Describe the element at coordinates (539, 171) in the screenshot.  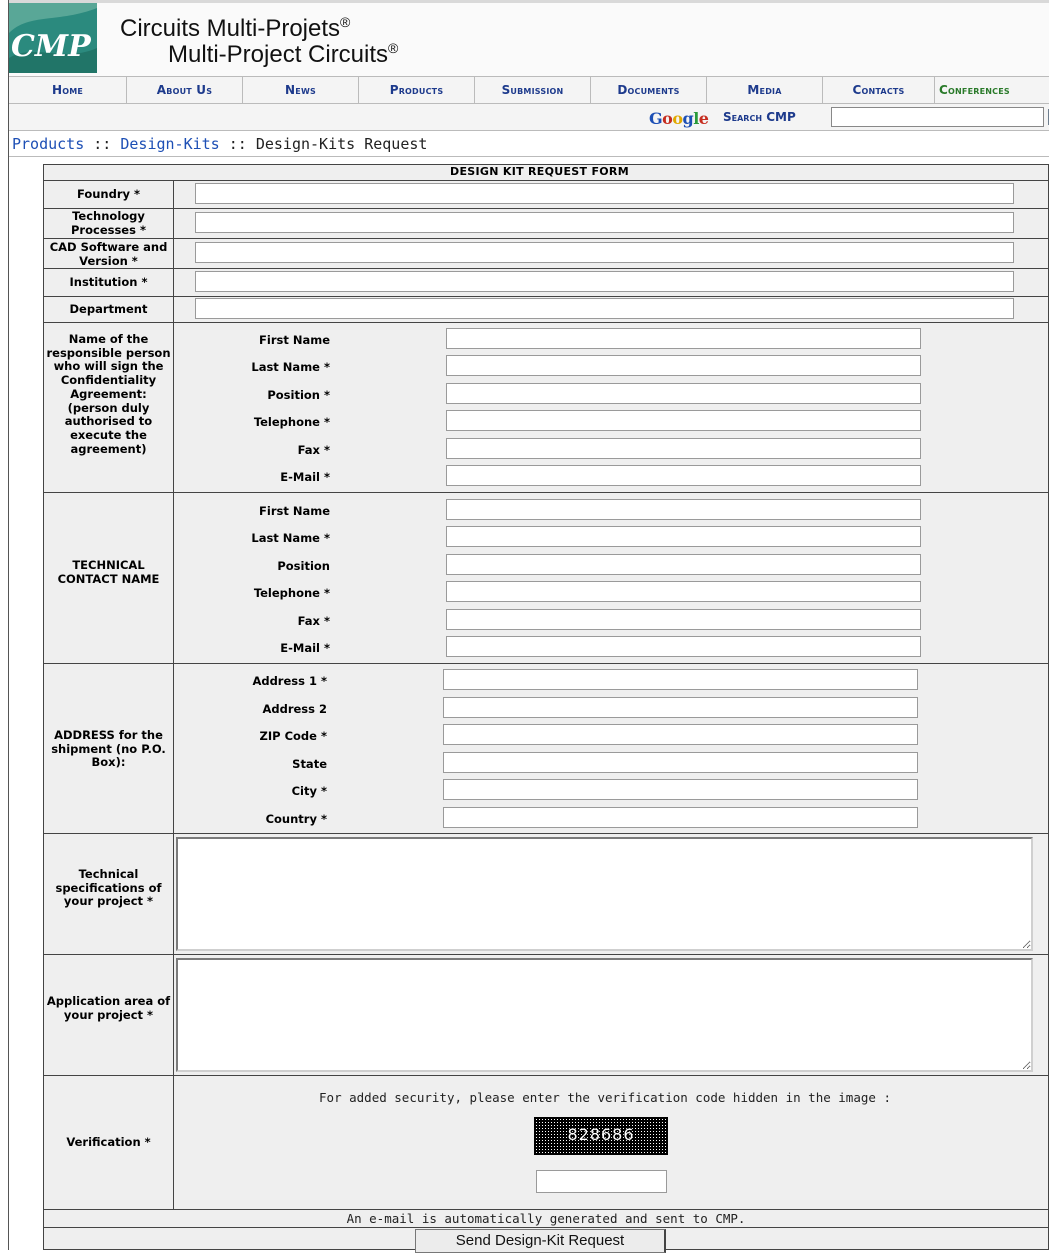
I see `form-title: DESIGN KIT REQUEST FORM` at that location.